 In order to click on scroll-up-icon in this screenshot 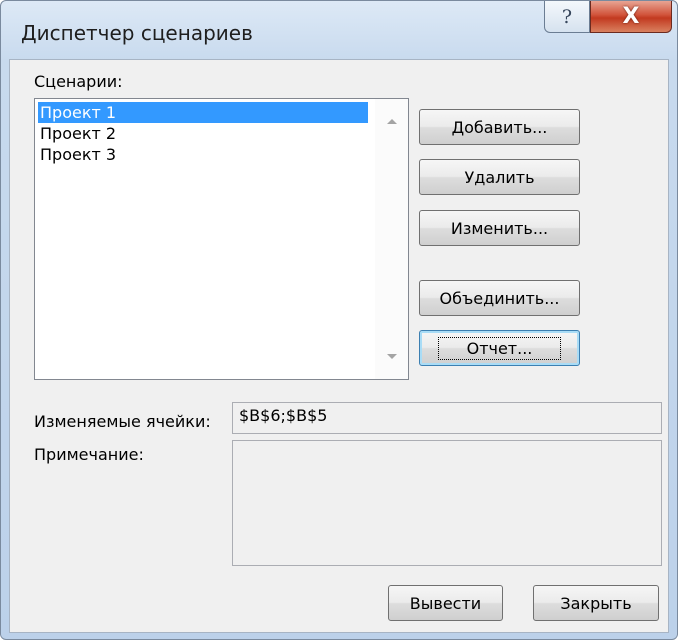, I will do `click(392, 121)`.